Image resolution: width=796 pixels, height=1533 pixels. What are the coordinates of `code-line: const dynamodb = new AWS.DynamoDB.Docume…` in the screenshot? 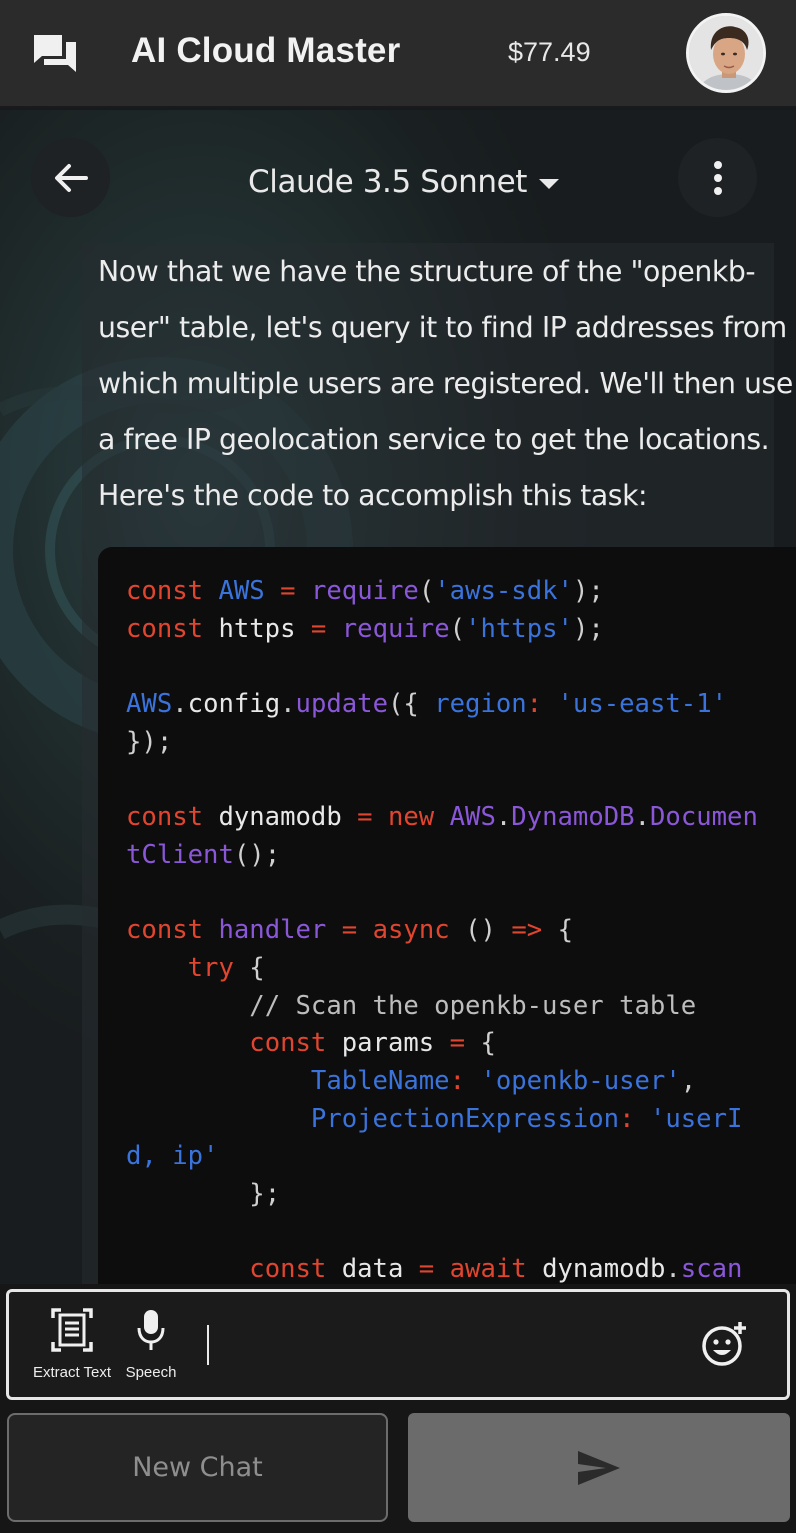 It's located at (442, 818).